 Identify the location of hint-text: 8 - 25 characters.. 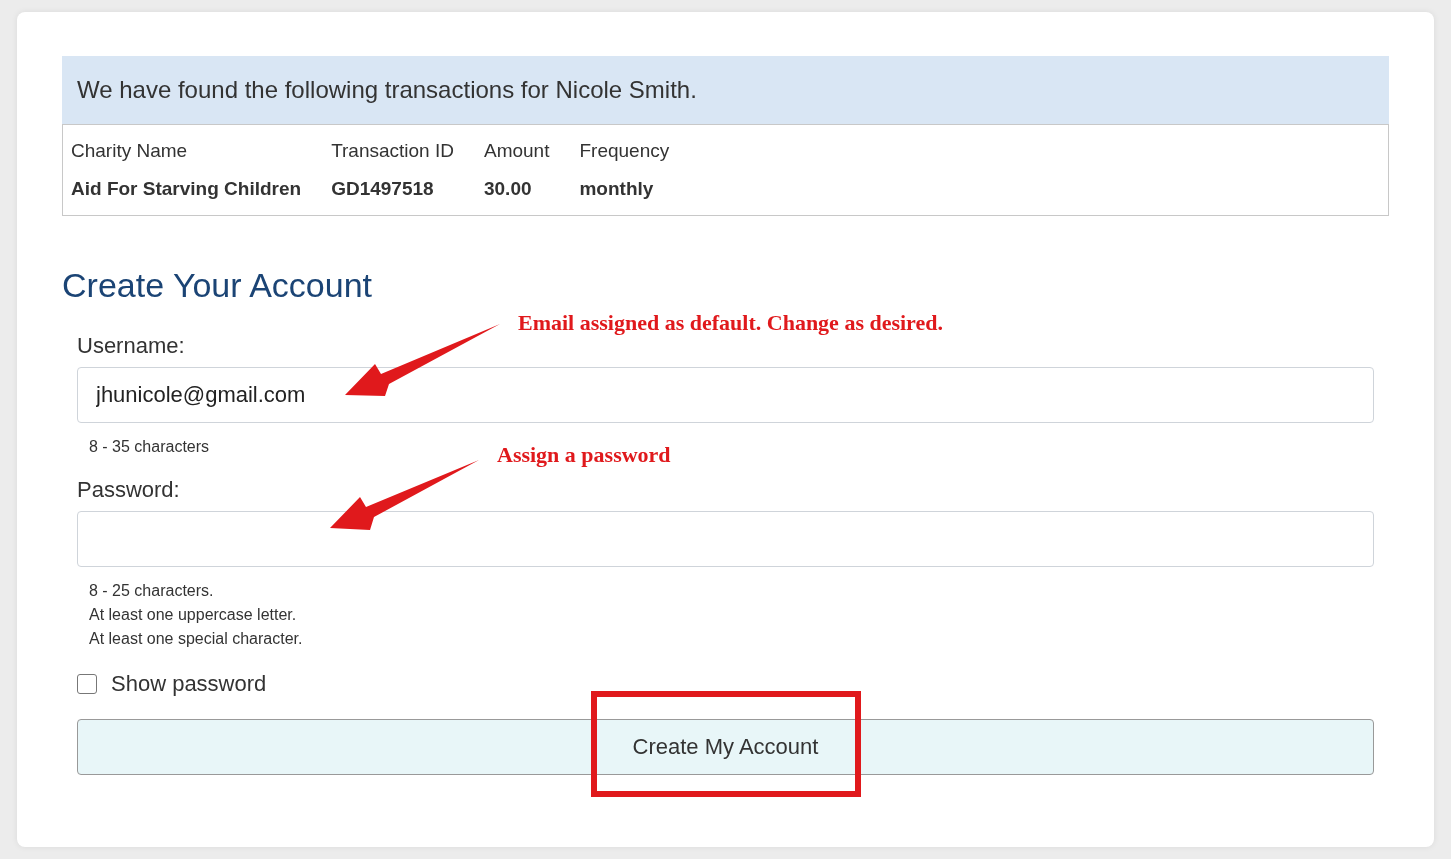
(151, 591).